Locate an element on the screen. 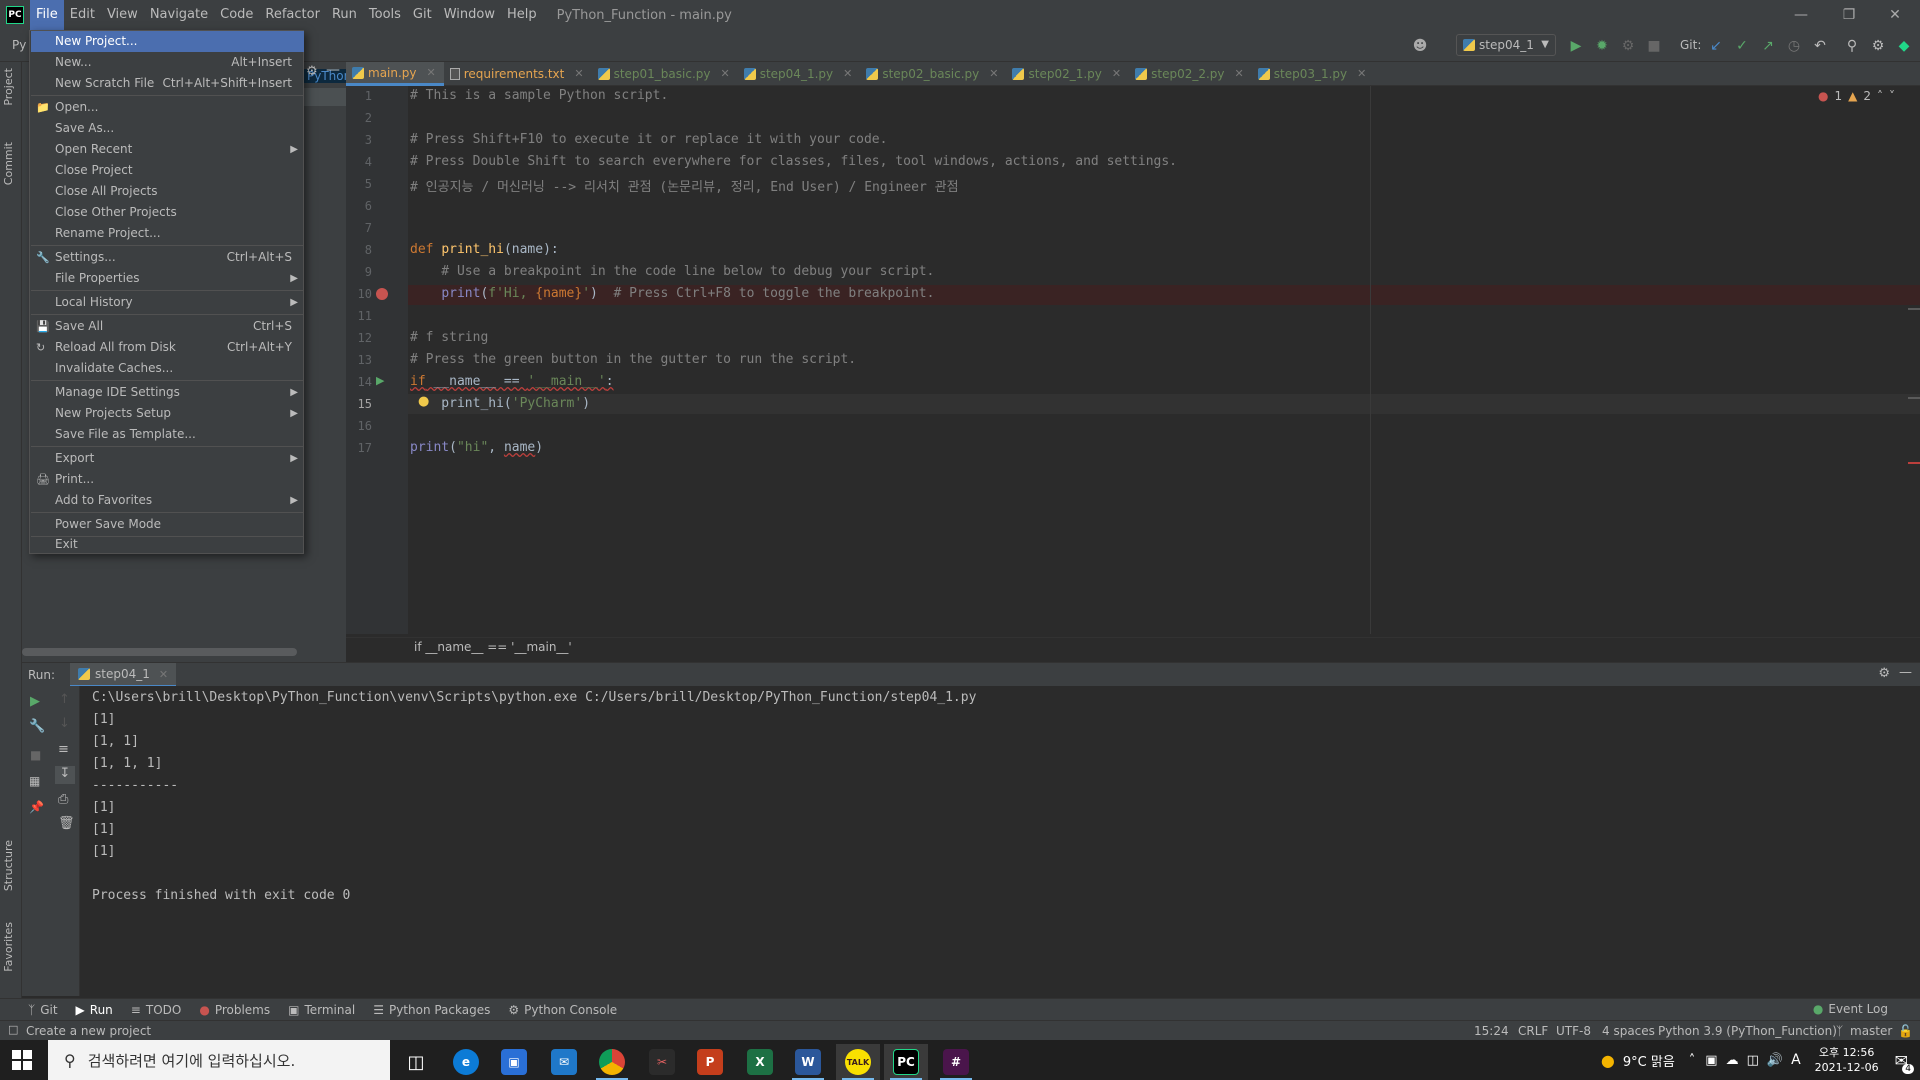  weather-text: 9°C 맑음 is located at coordinates (1649, 1060).